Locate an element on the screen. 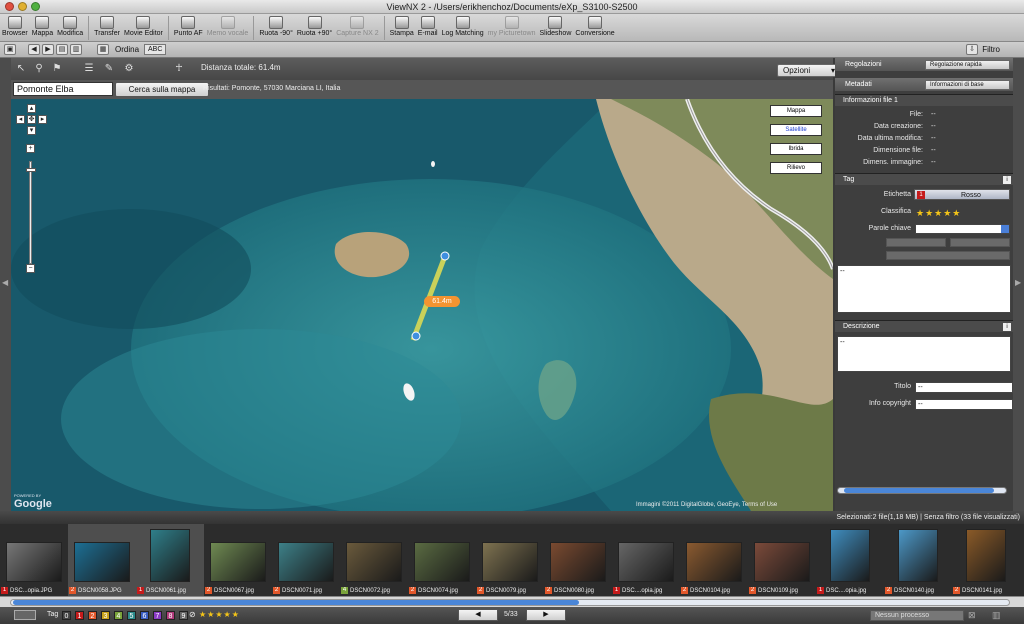  search-map-button: Cerca sulla mappa is located at coordinates (162, 89).